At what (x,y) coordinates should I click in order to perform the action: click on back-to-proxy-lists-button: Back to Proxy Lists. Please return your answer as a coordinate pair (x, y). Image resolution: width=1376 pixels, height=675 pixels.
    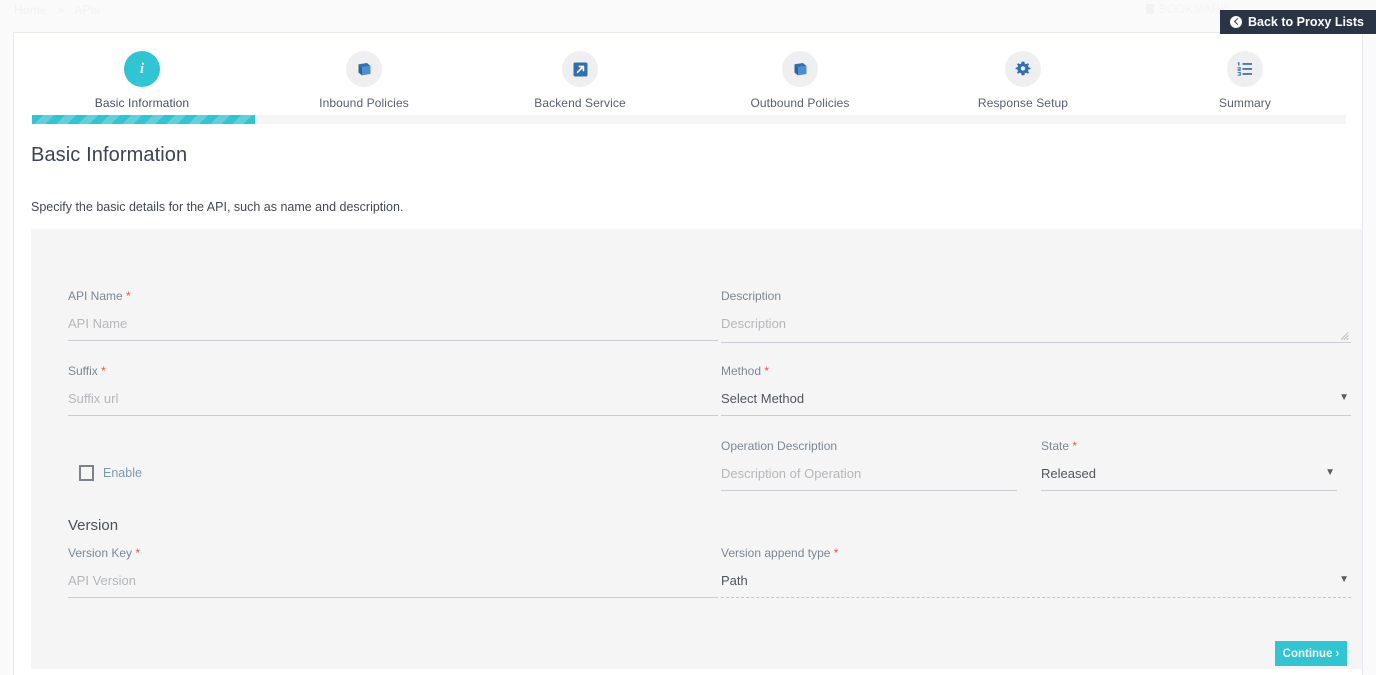
    Looking at the image, I should click on (1297, 22).